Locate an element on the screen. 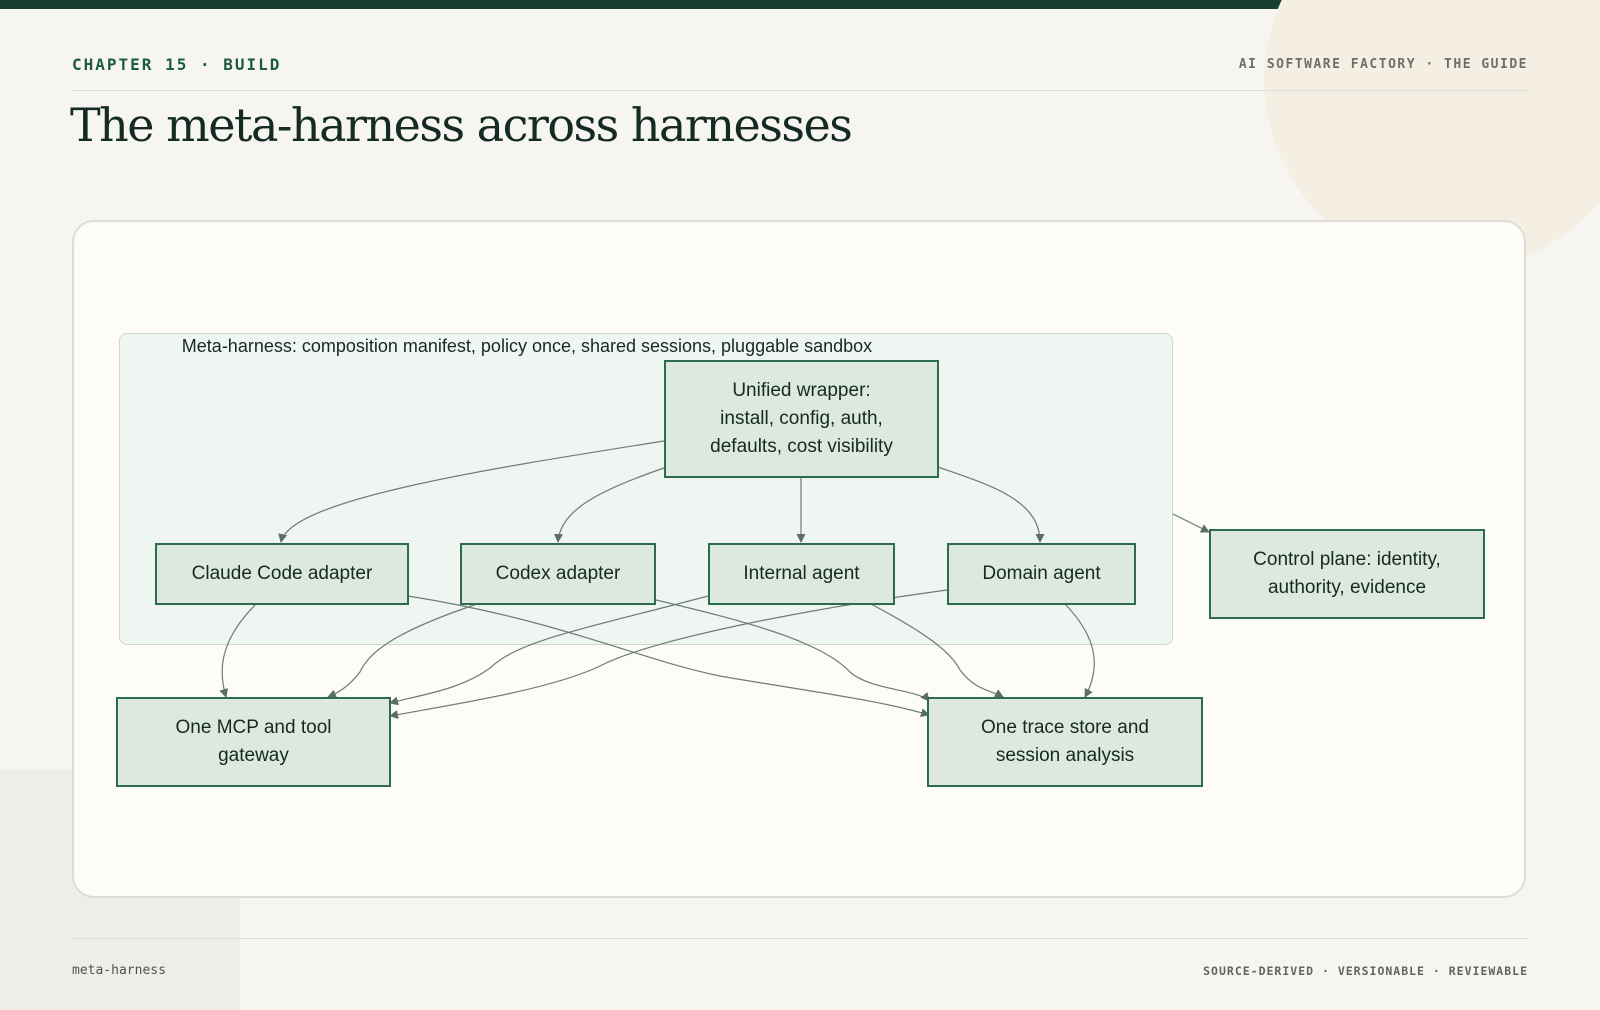 This screenshot has height=1010, width=1600. edge-domain-trace is located at coordinates (1079, 650).